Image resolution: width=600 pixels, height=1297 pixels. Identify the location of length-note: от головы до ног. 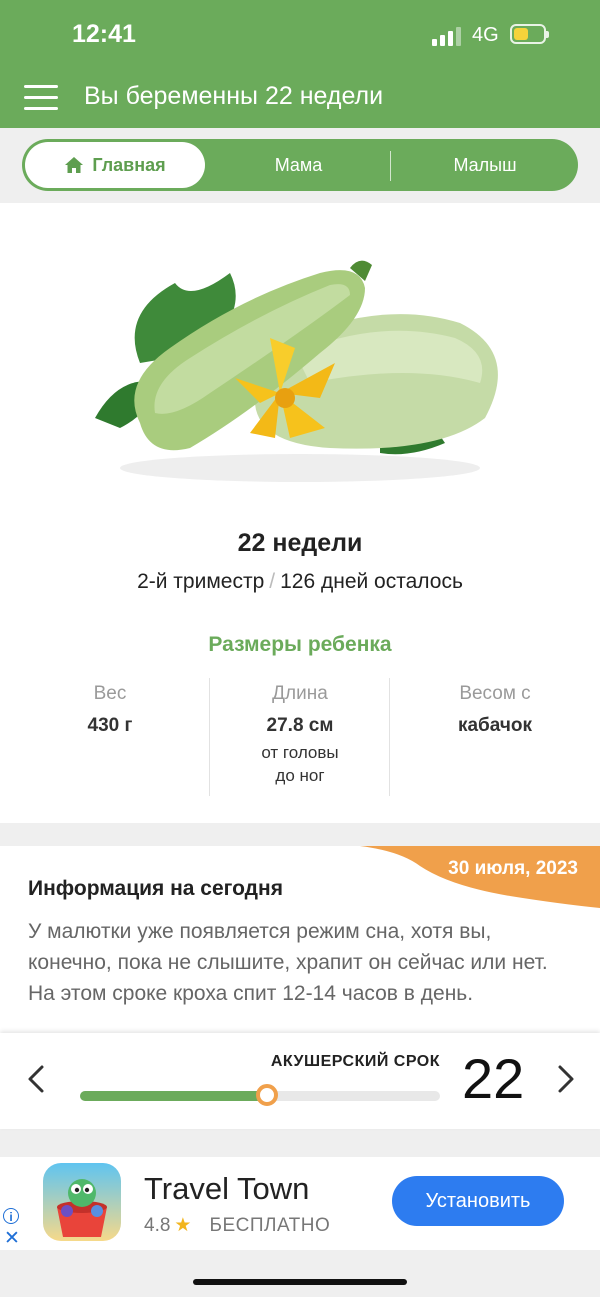
(300, 764).